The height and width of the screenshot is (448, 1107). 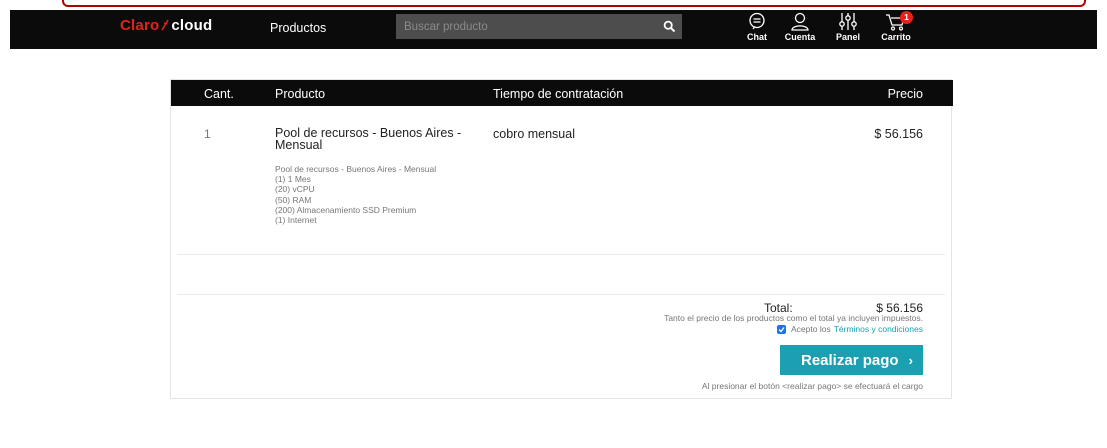 I want to click on nav-chat-button: Chat, so click(x=757, y=30).